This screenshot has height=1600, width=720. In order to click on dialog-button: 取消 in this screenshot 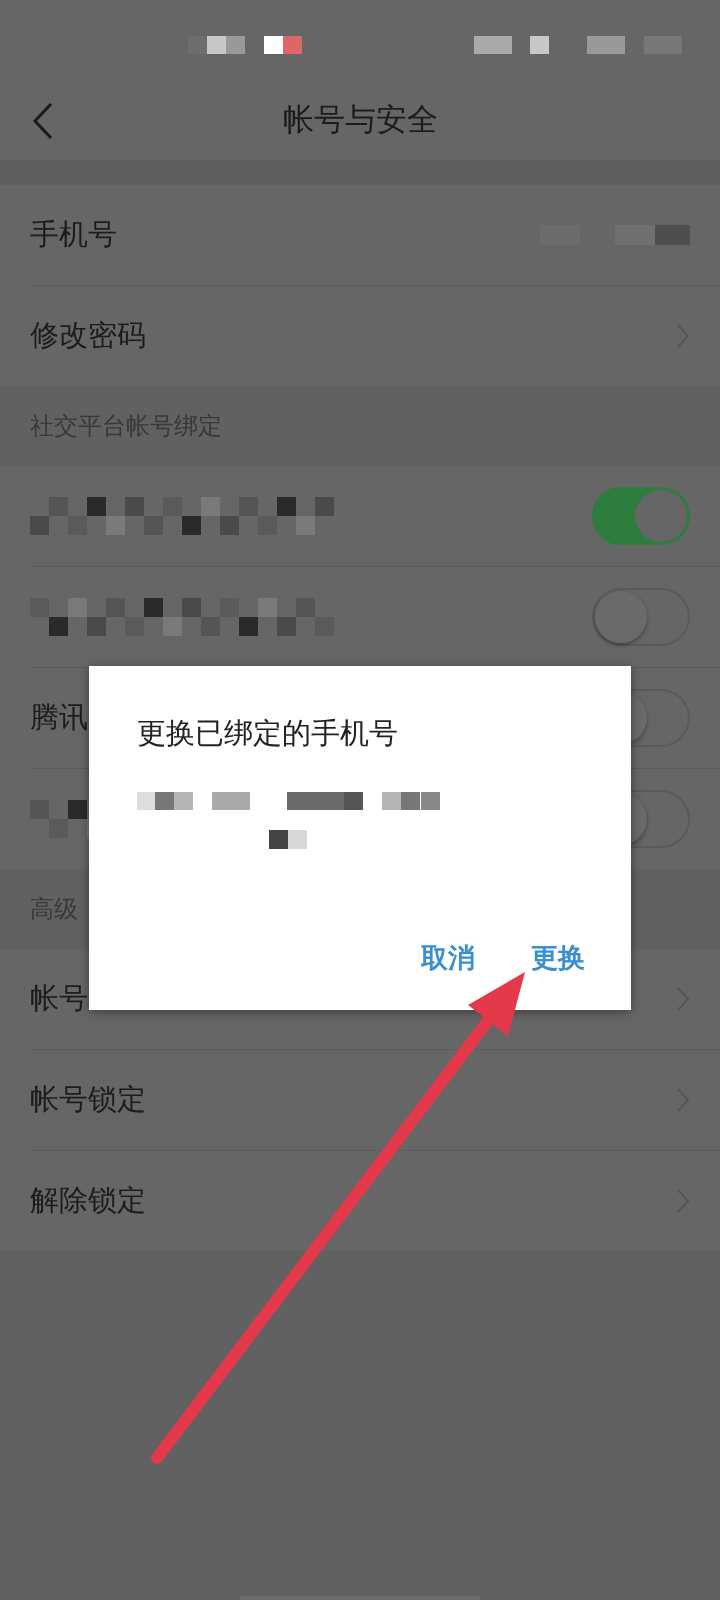, I will do `click(448, 958)`.